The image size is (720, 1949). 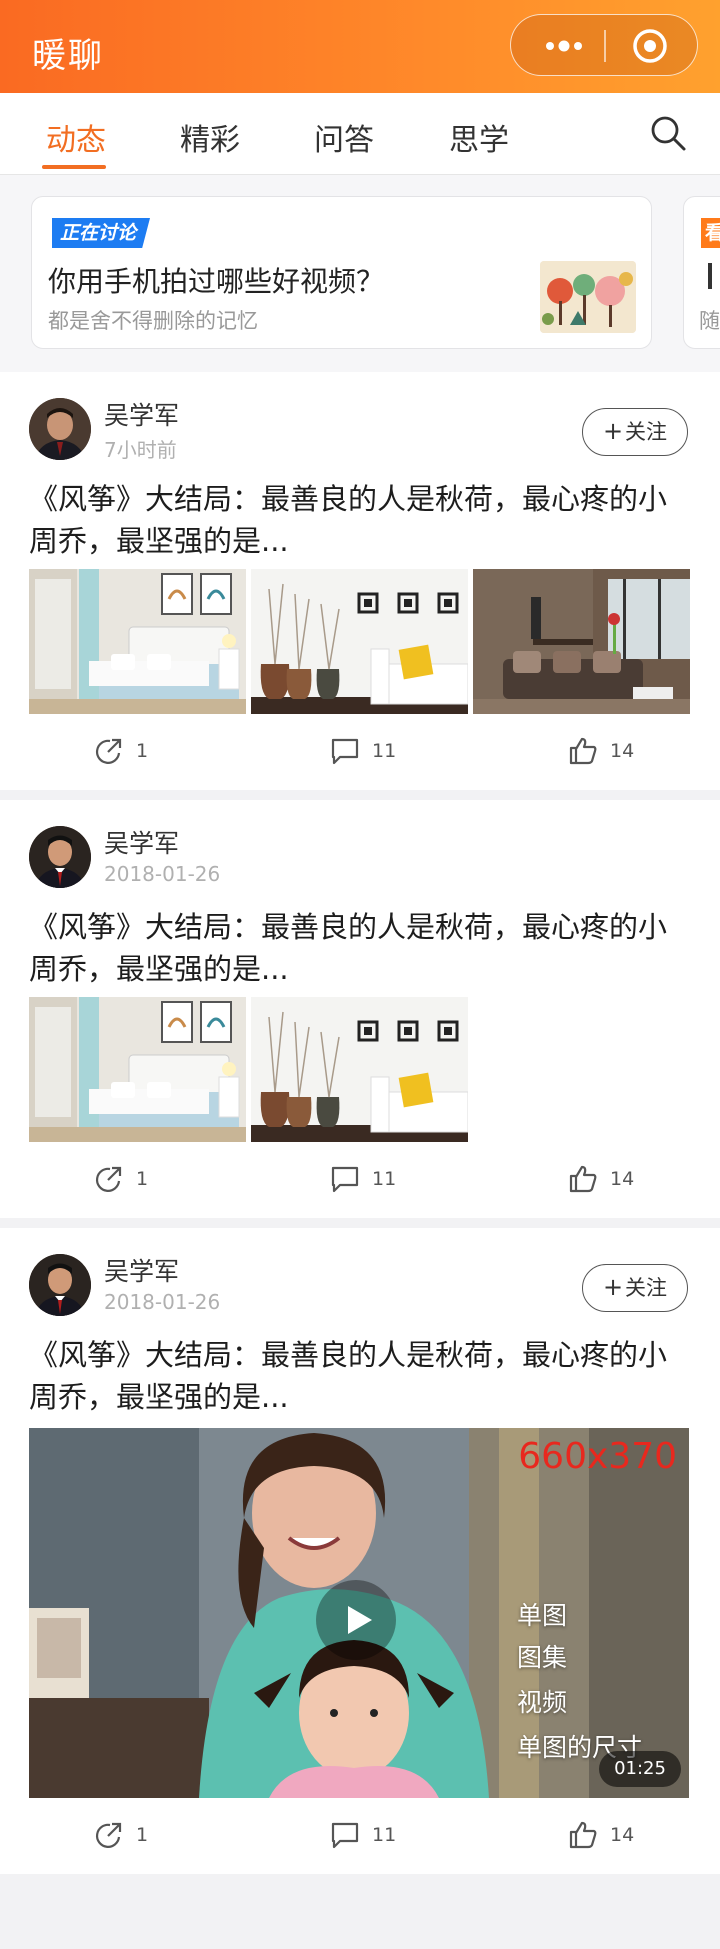 What do you see at coordinates (101, 233) in the screenshot?
I see `discussion-badge: 正在讨论` at bounding box center [101, 233].